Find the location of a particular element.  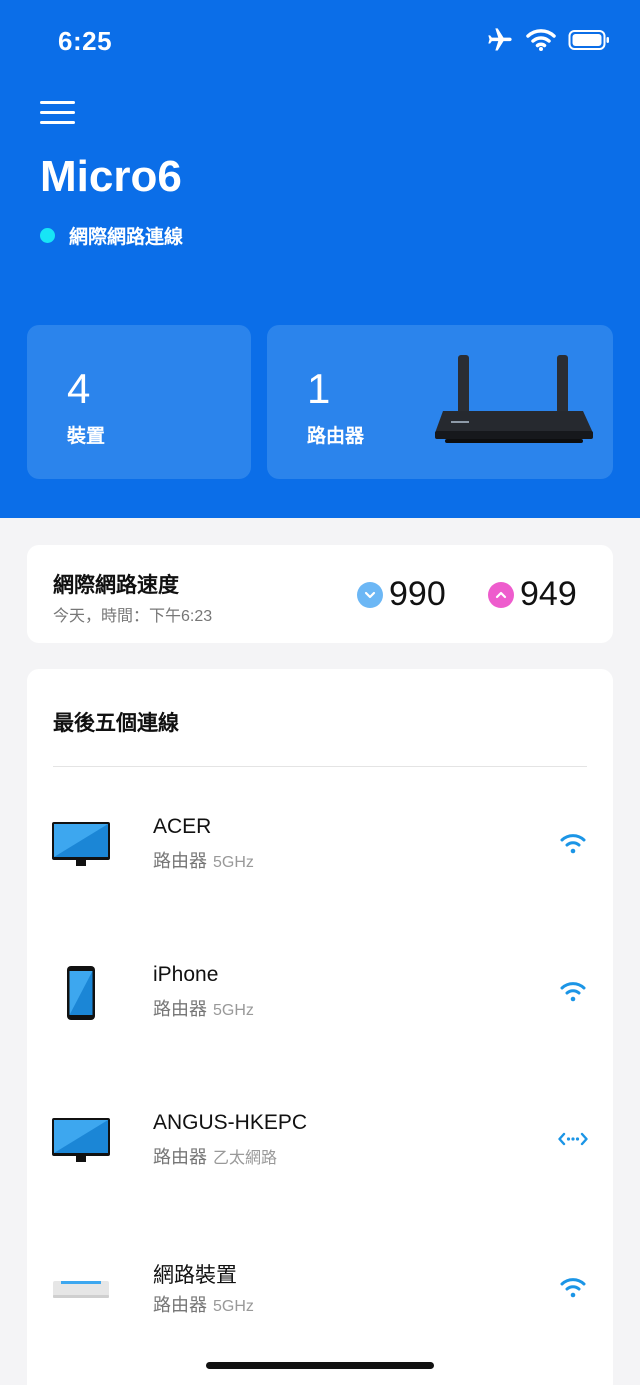

internet-status: 網際網路連線 is located at coordinates (111, 235).